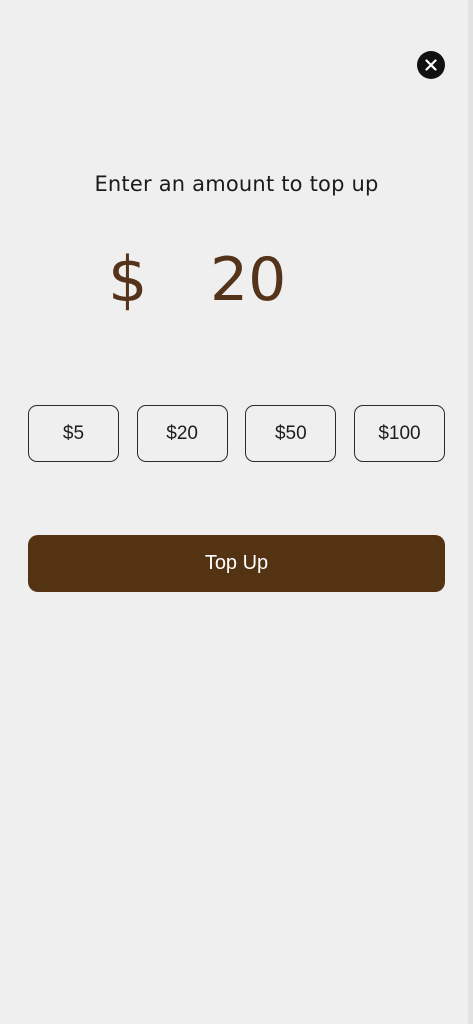 This screenshot has width=473, height=1024. I want to click on preset-20-button: $20, so click(182, 433).